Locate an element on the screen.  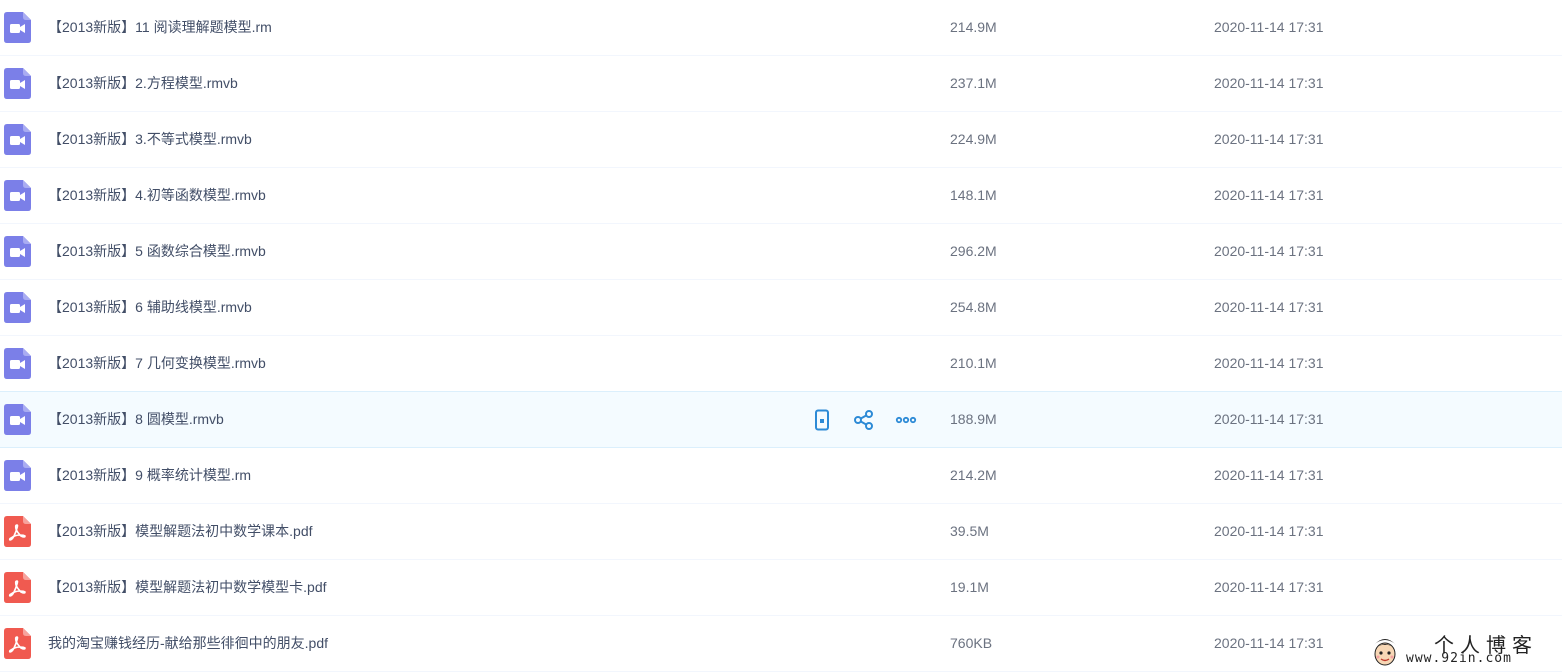
file-name: 【2013新版】模型解题法初中数学模型卡.pdf is located at coordinates (187, 587).